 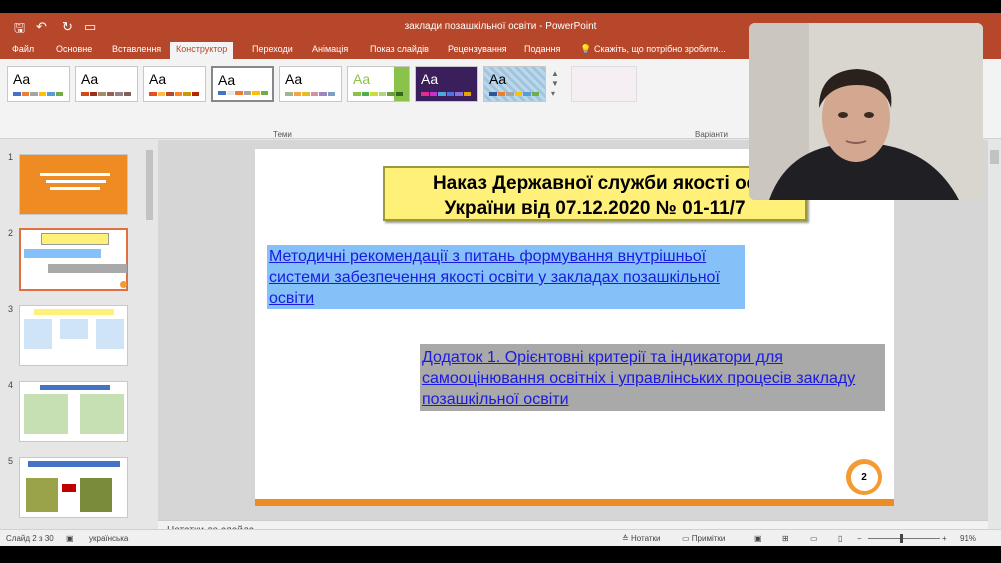 What do you see at coordinates (758, 538) in the screenshot?
I see `normal-view-icon: ▣` at bounding box center [758, 538].